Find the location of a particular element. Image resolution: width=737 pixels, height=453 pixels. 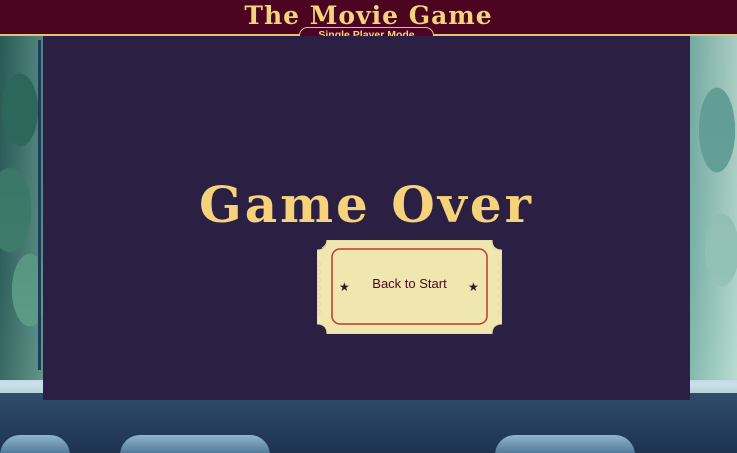

app-header: The Movie Game Single Player Mode is located at coordinates (368, 22).